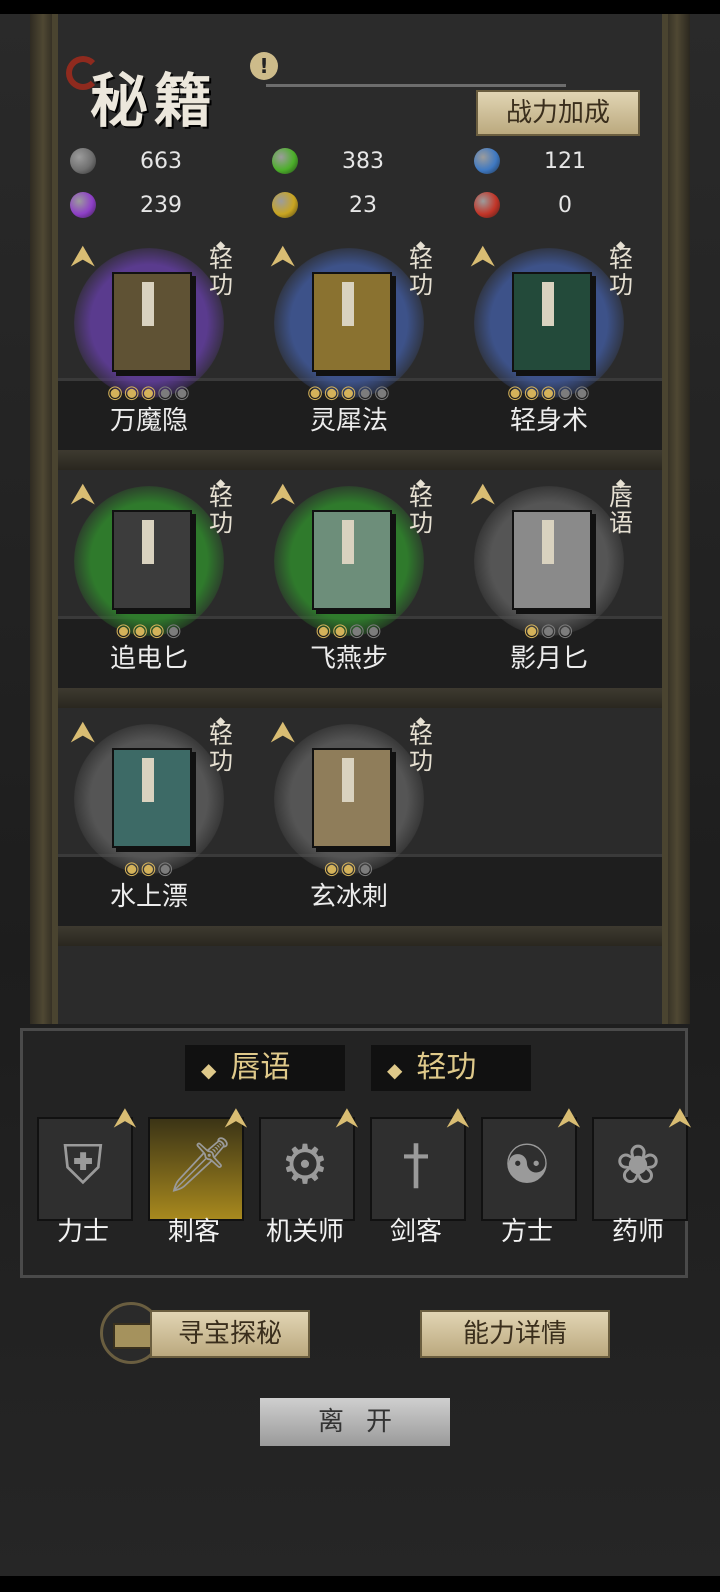 This screenshot has height=1592, width=720. What do you see at coordinates (565, 205) in the screenshot?
I see `resource-value: 0` at bounding box center [565, 205].